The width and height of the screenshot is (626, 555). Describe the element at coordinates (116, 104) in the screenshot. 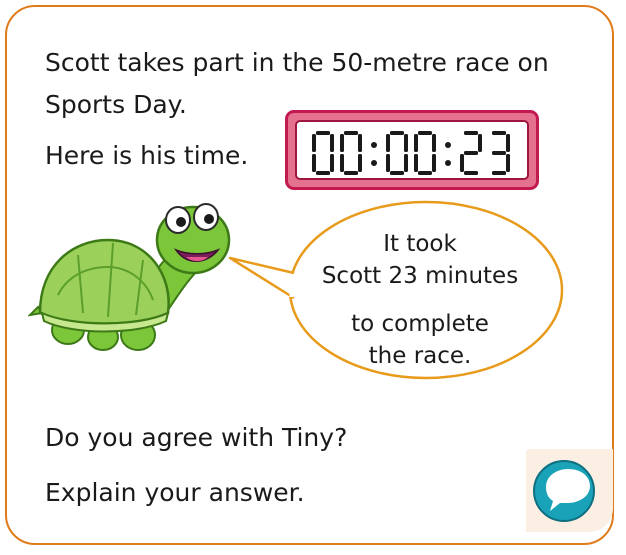

I see `problem-line-2: Sports Day.` at that location.